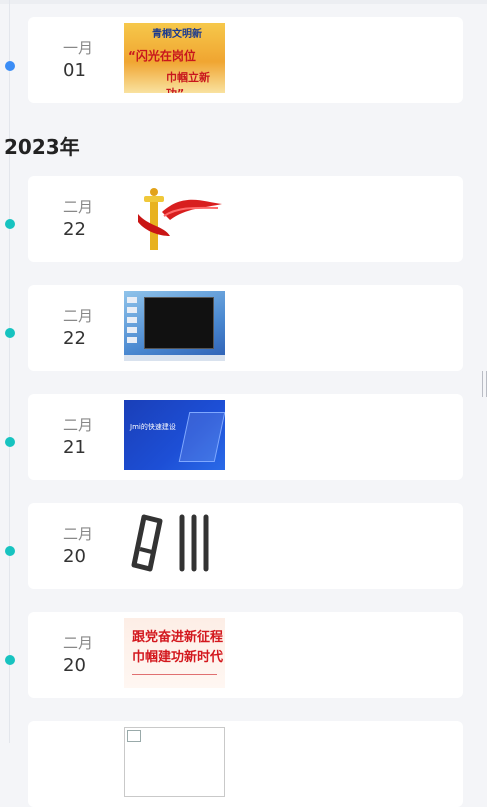  What do you see at coordinates (245, 764) in the screenshot?
I see `timeline-card` at bounding box center [245, 764].